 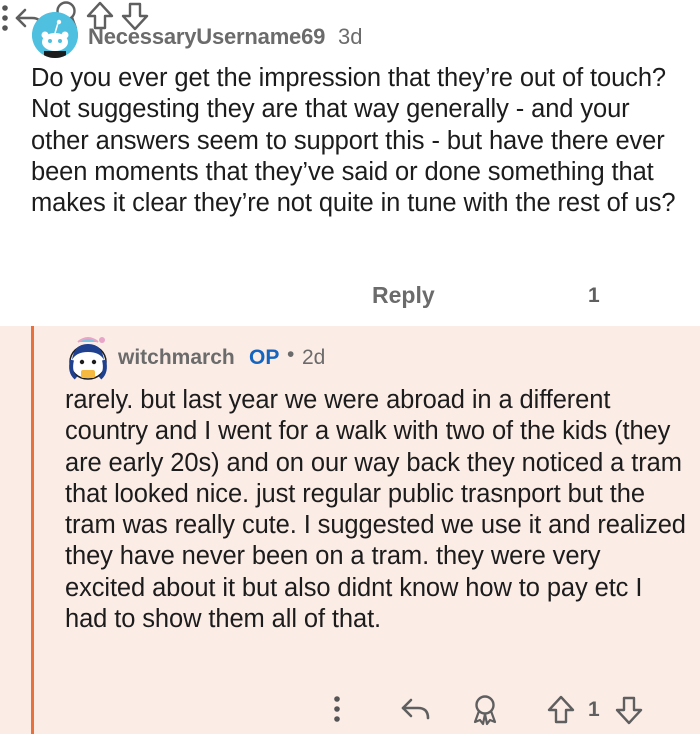 What do you see at coordinates (32, 530) in the screenshot?
I see `thread-line` at bounding box center [32, 530].